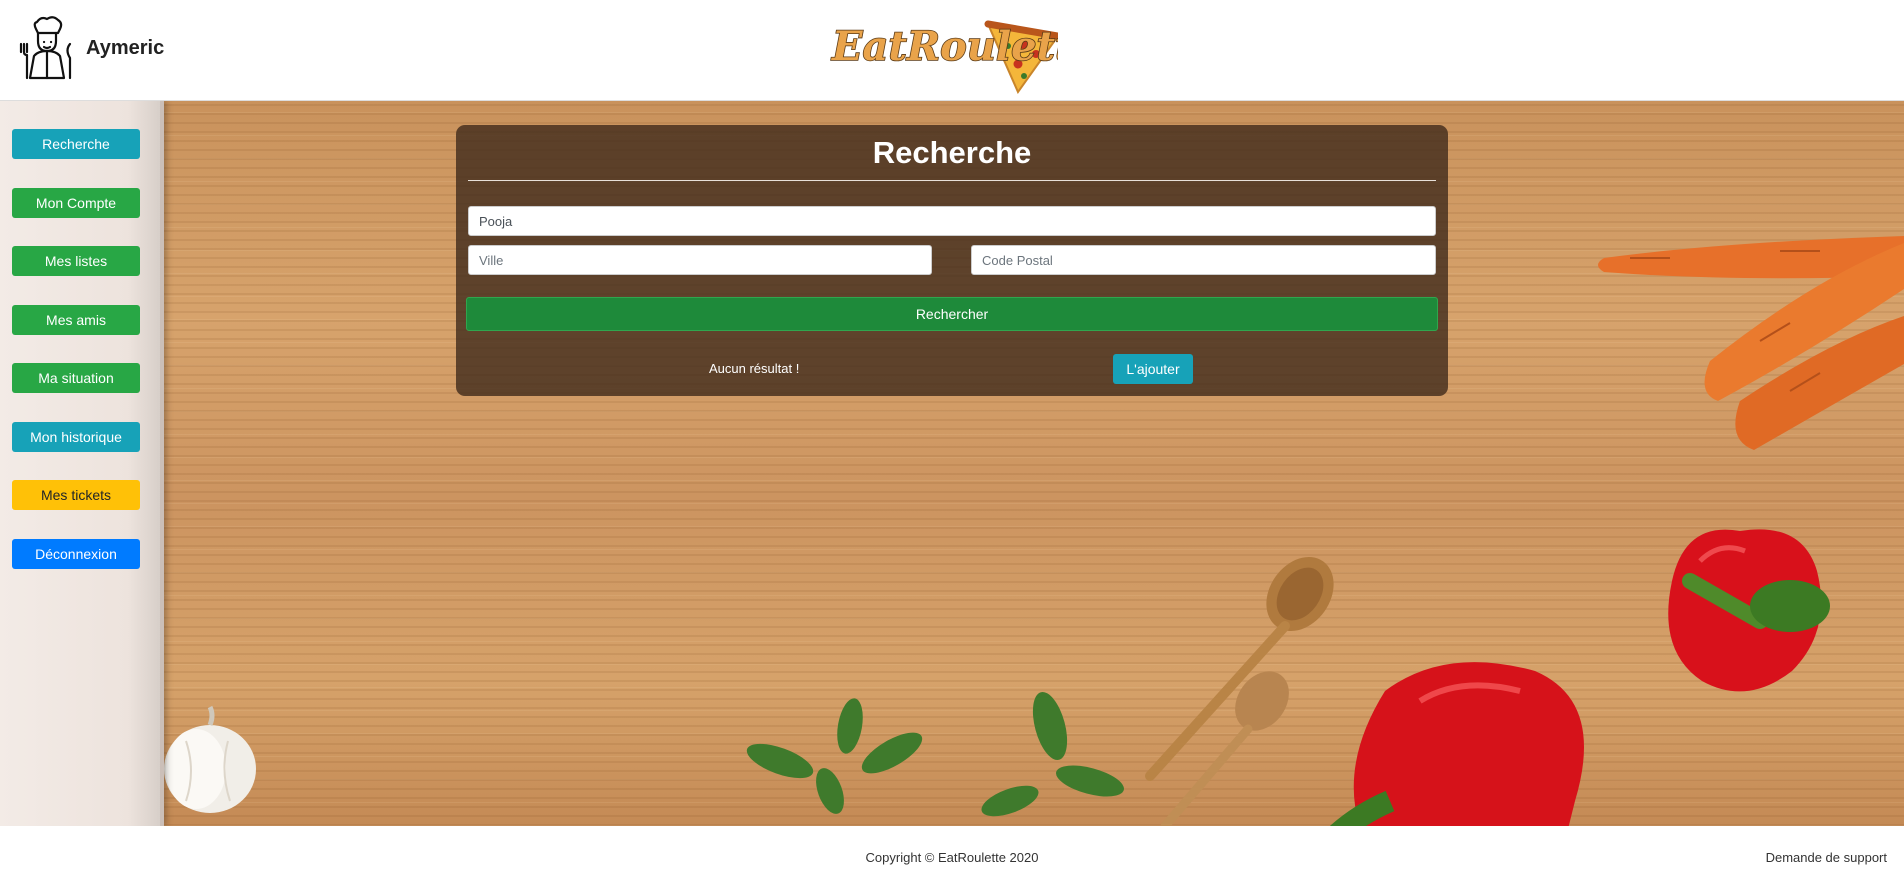  I want to click on garlic-image, so click(210, 759).